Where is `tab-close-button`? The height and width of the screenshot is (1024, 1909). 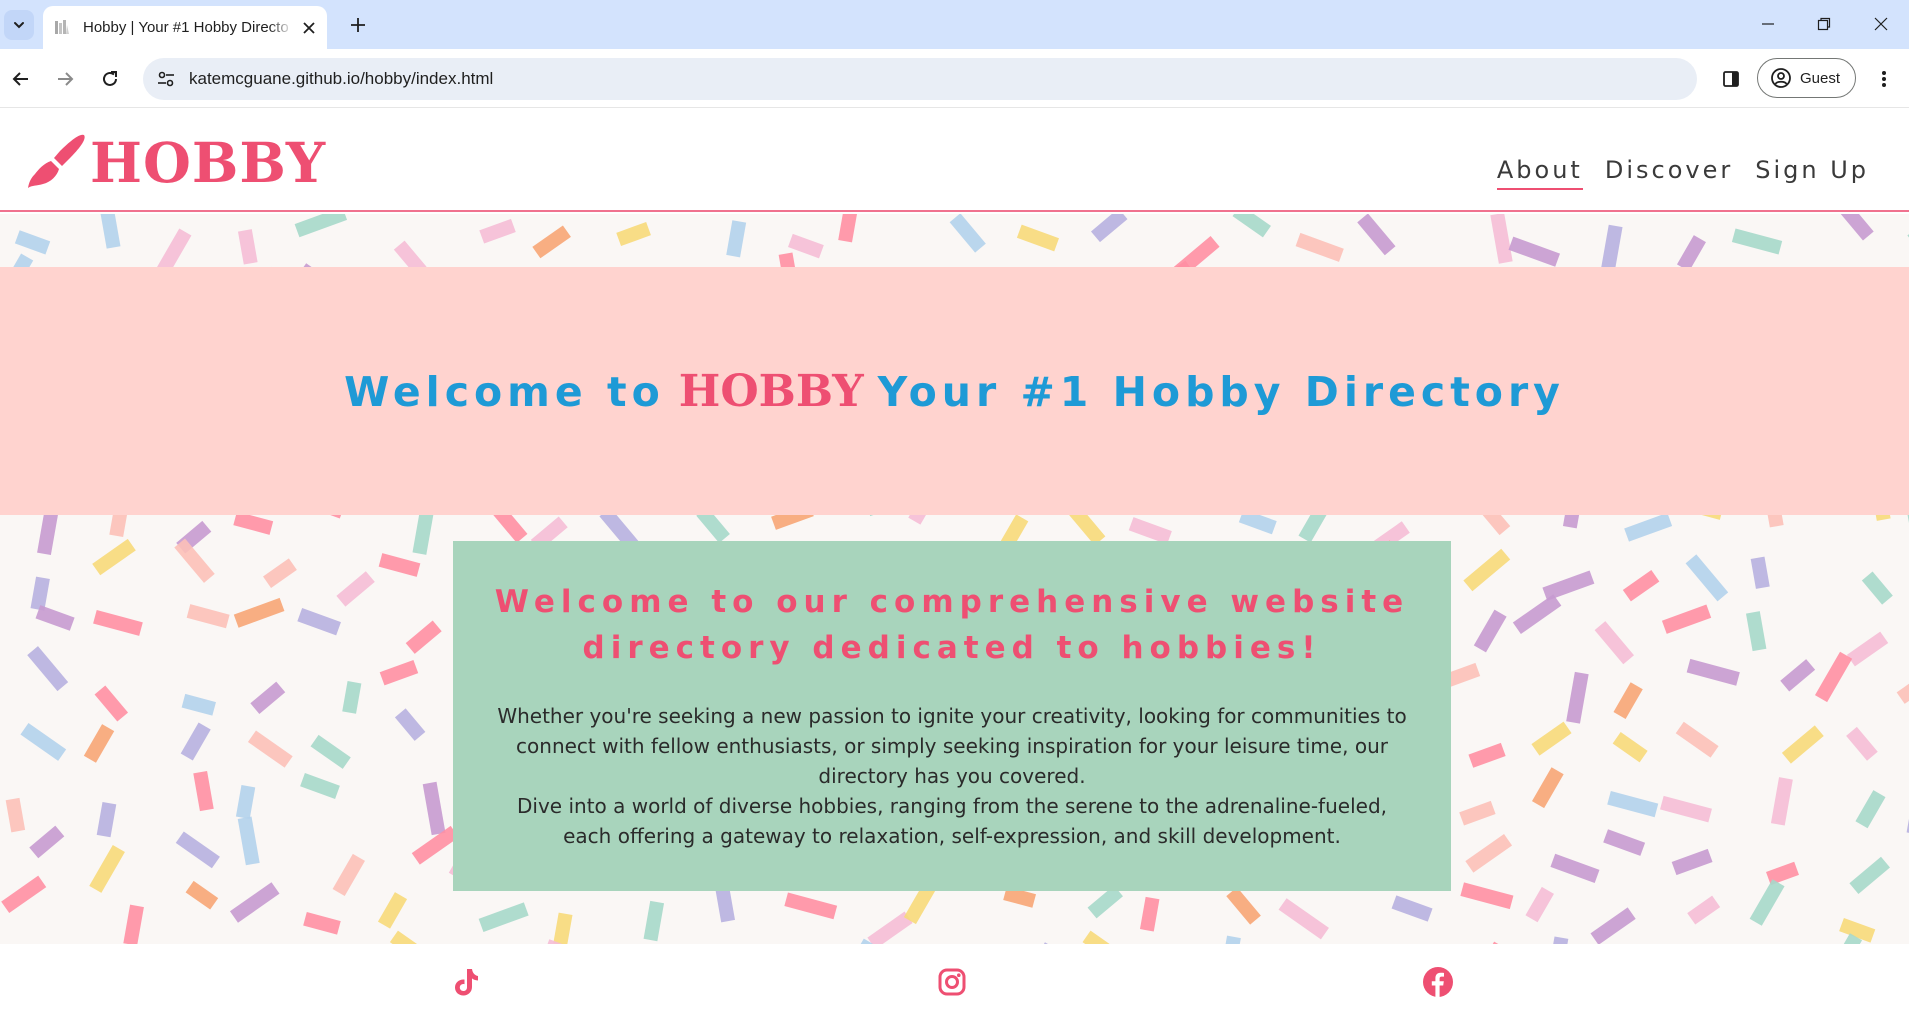
tab-close-button is located at coordinates (309, 28).